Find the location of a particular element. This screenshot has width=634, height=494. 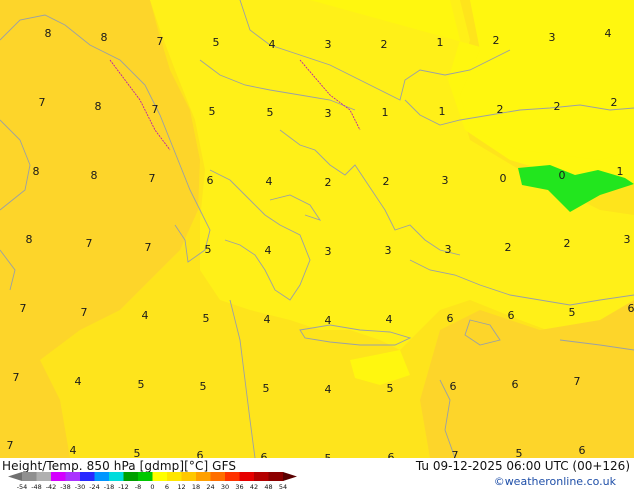

value-label: 0 is located at coordinates (562, 175).